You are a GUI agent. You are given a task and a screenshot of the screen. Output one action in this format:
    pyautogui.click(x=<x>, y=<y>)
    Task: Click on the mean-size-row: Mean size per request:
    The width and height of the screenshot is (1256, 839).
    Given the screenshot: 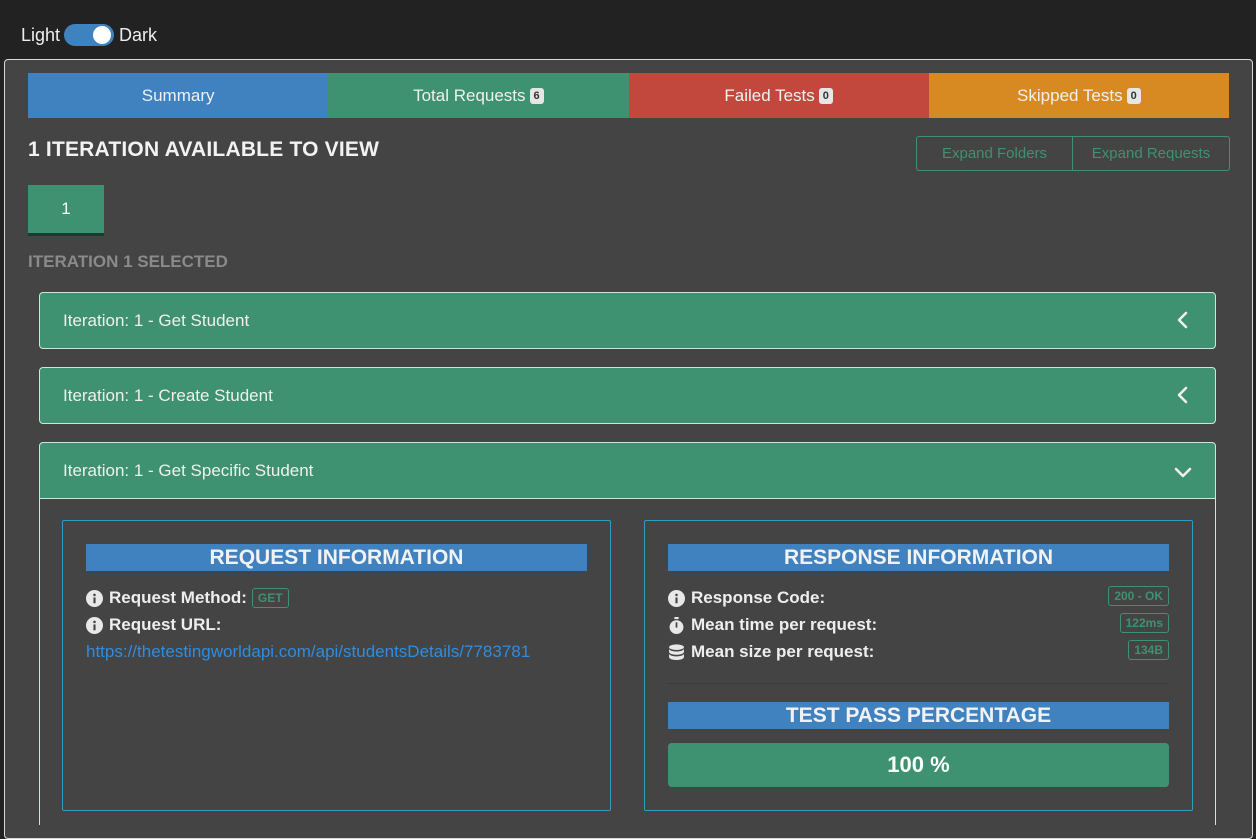 What is the action you would take?
    pyautogui.click(x=771, y=652)
    